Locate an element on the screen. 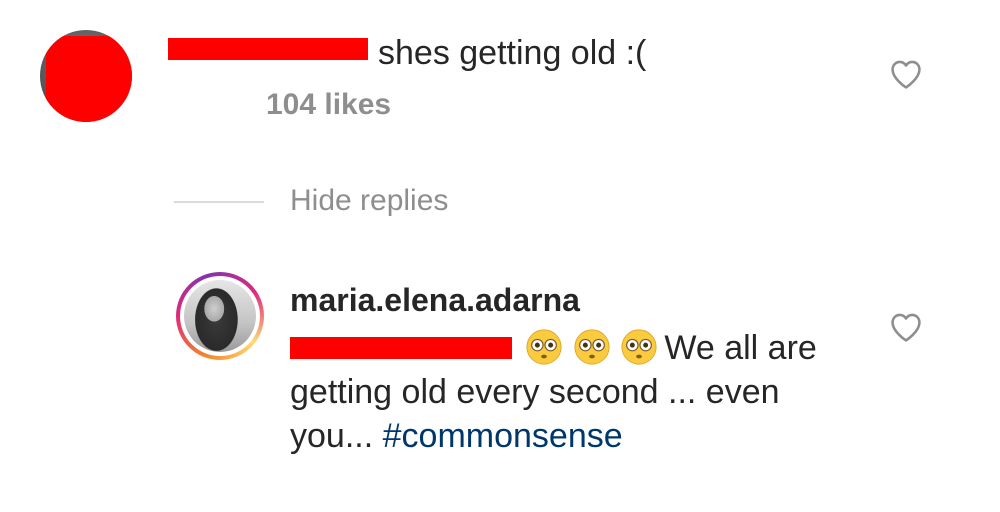 Image resolution: width=1000 pixels, height=512 pixels. commenter-avatar is located at coordinates (86, 76).